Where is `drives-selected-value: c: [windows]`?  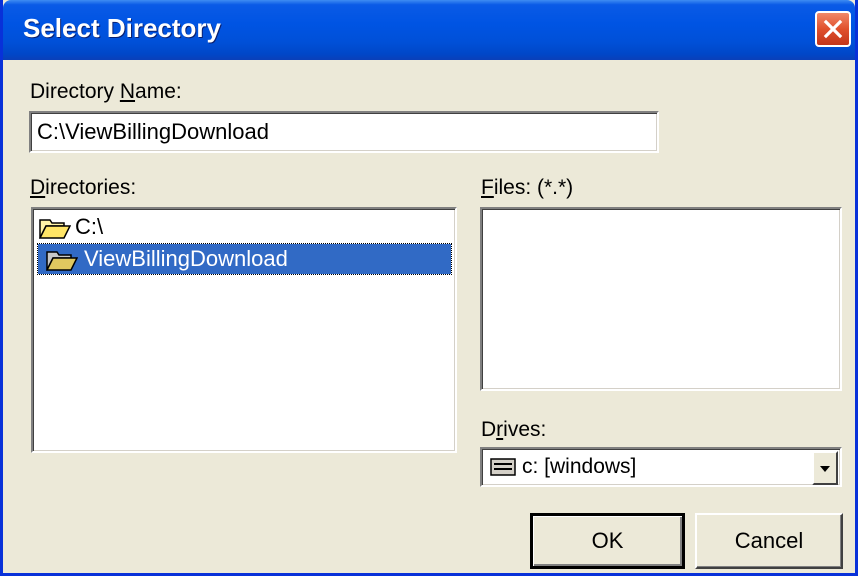 drives-selected-value: c: [windows] is located at coordinates (579, 466).